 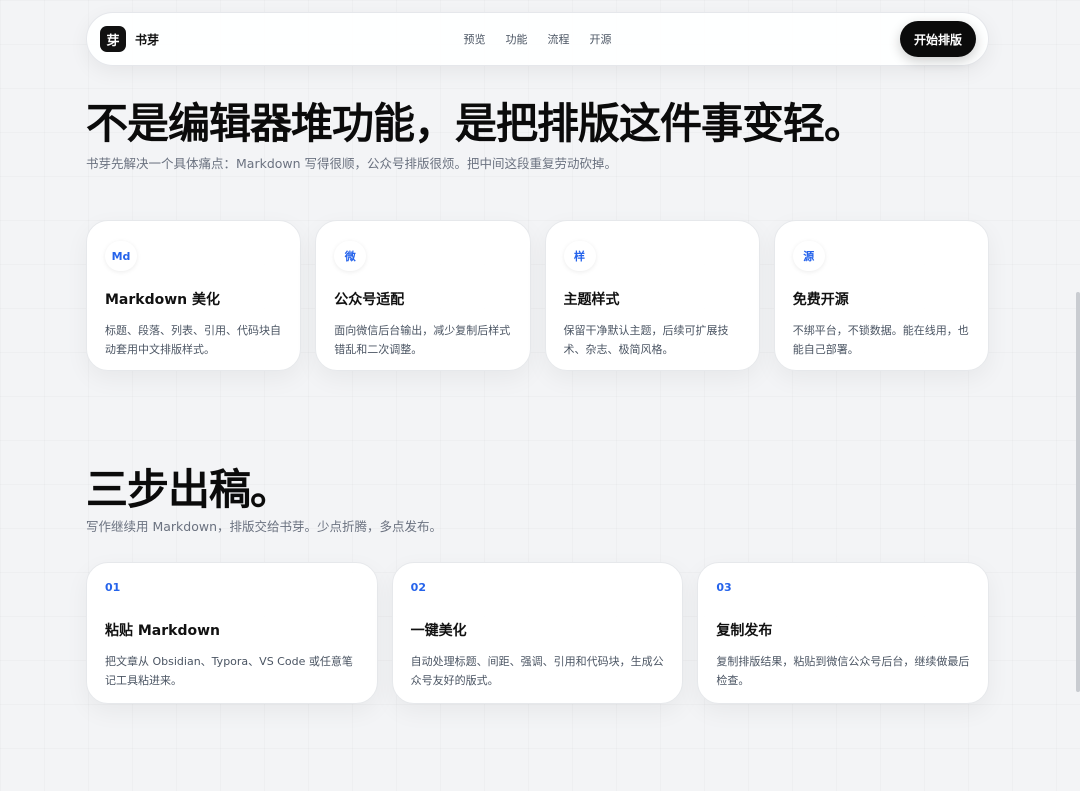 What do you see at coordinates (646, 340) in the screenshot?
I see `feature-desc: 保留干净默认主题，后续可扩展技术、杂志、极简风格。` at bounding box center [646, 340].